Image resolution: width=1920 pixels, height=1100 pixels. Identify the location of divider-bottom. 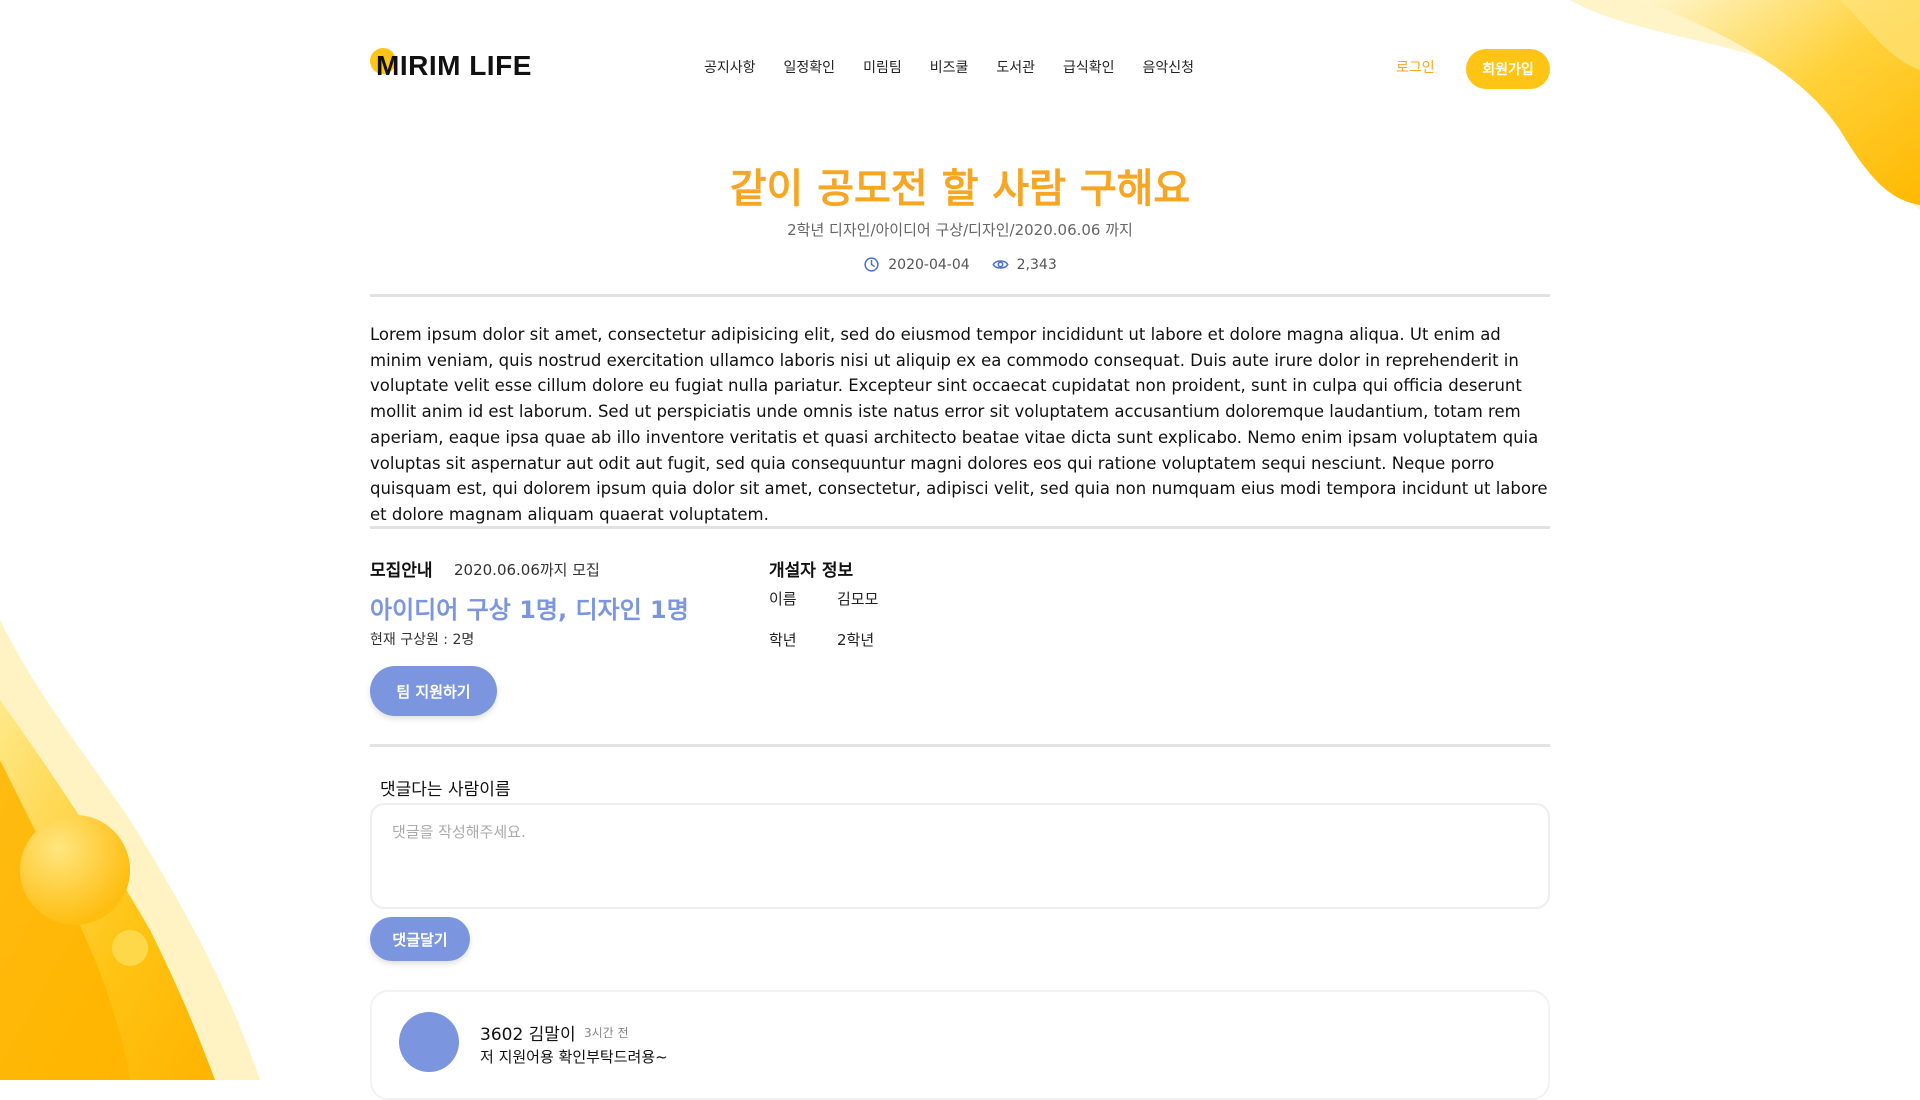
(960, 745).